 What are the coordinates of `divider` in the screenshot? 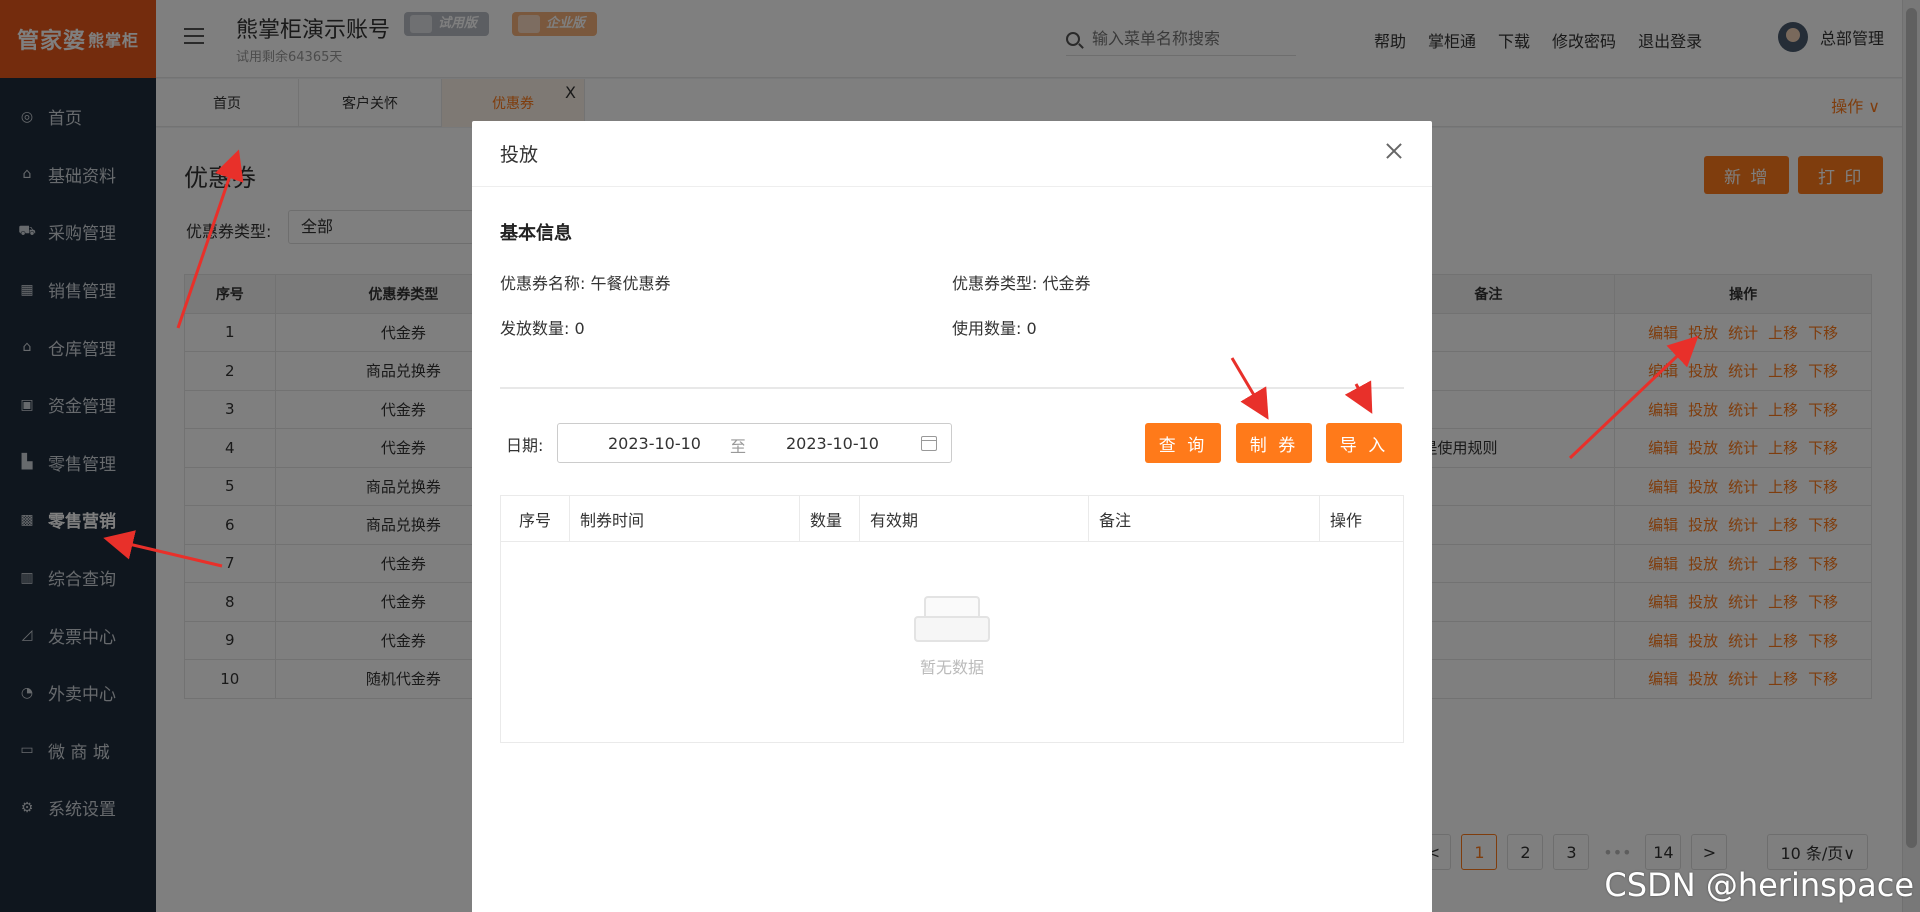 It's located at (952, 388).